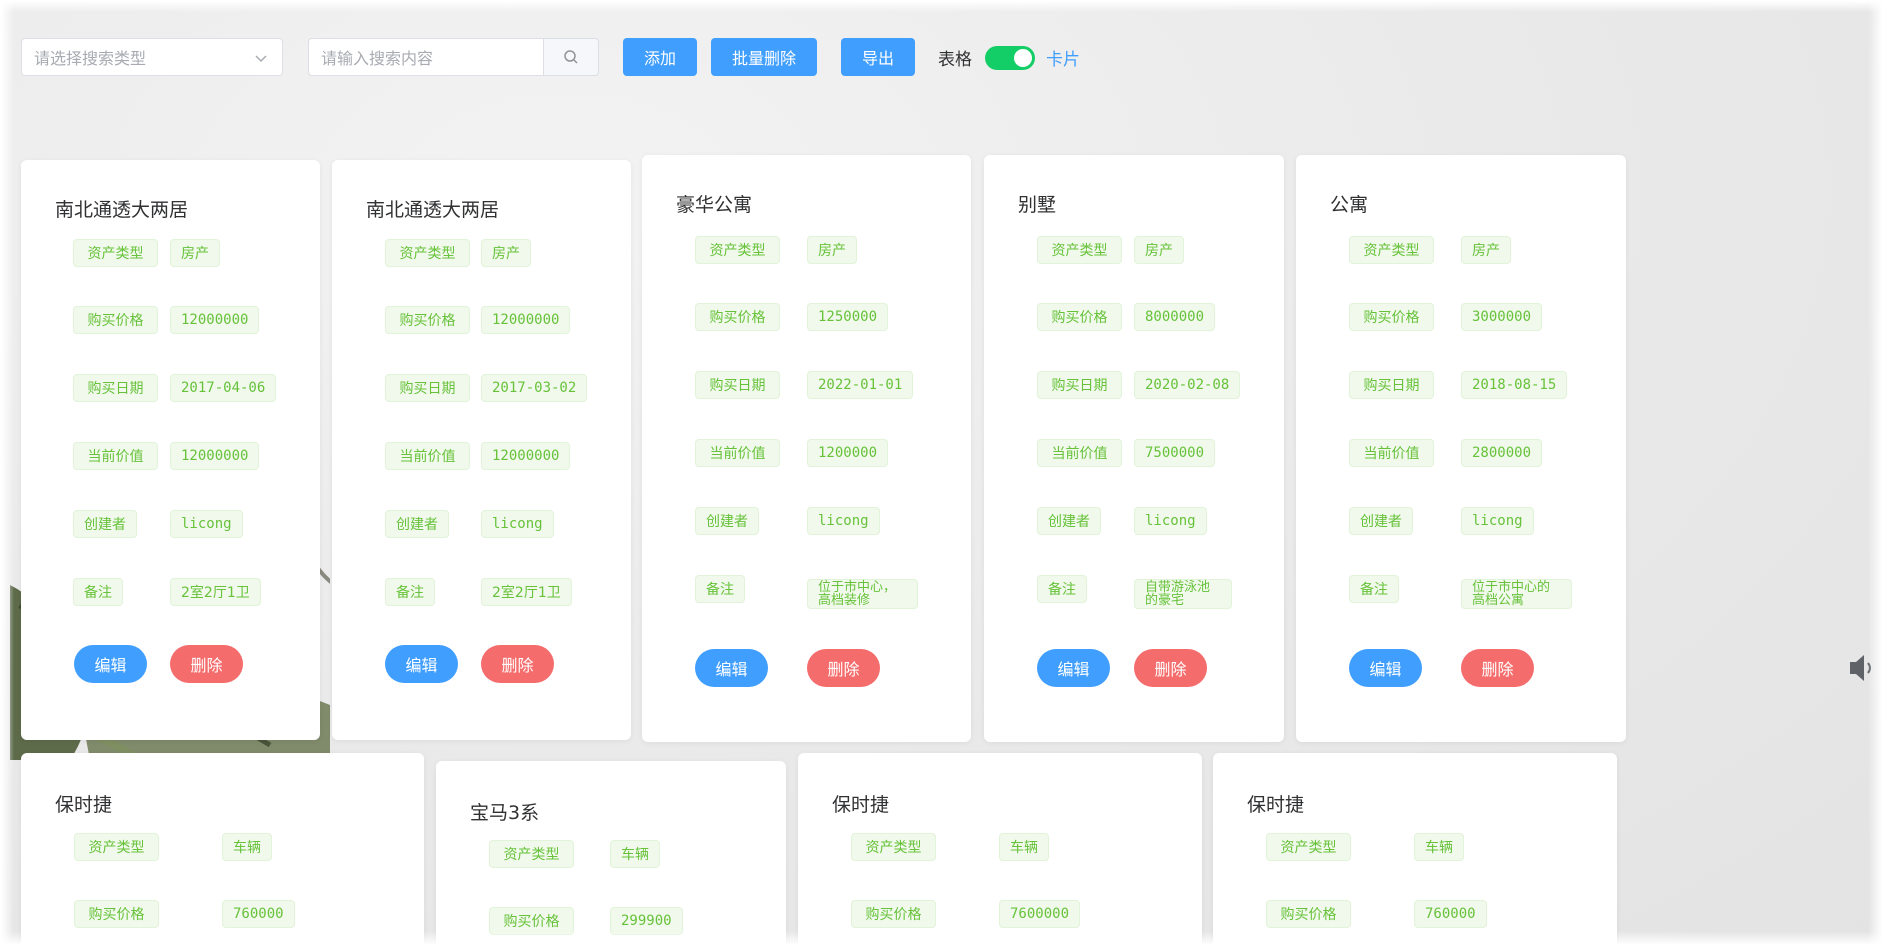  Describe the element at coordinates (1023, 58) in the screenshot. I see `toggle-knob` at that location.